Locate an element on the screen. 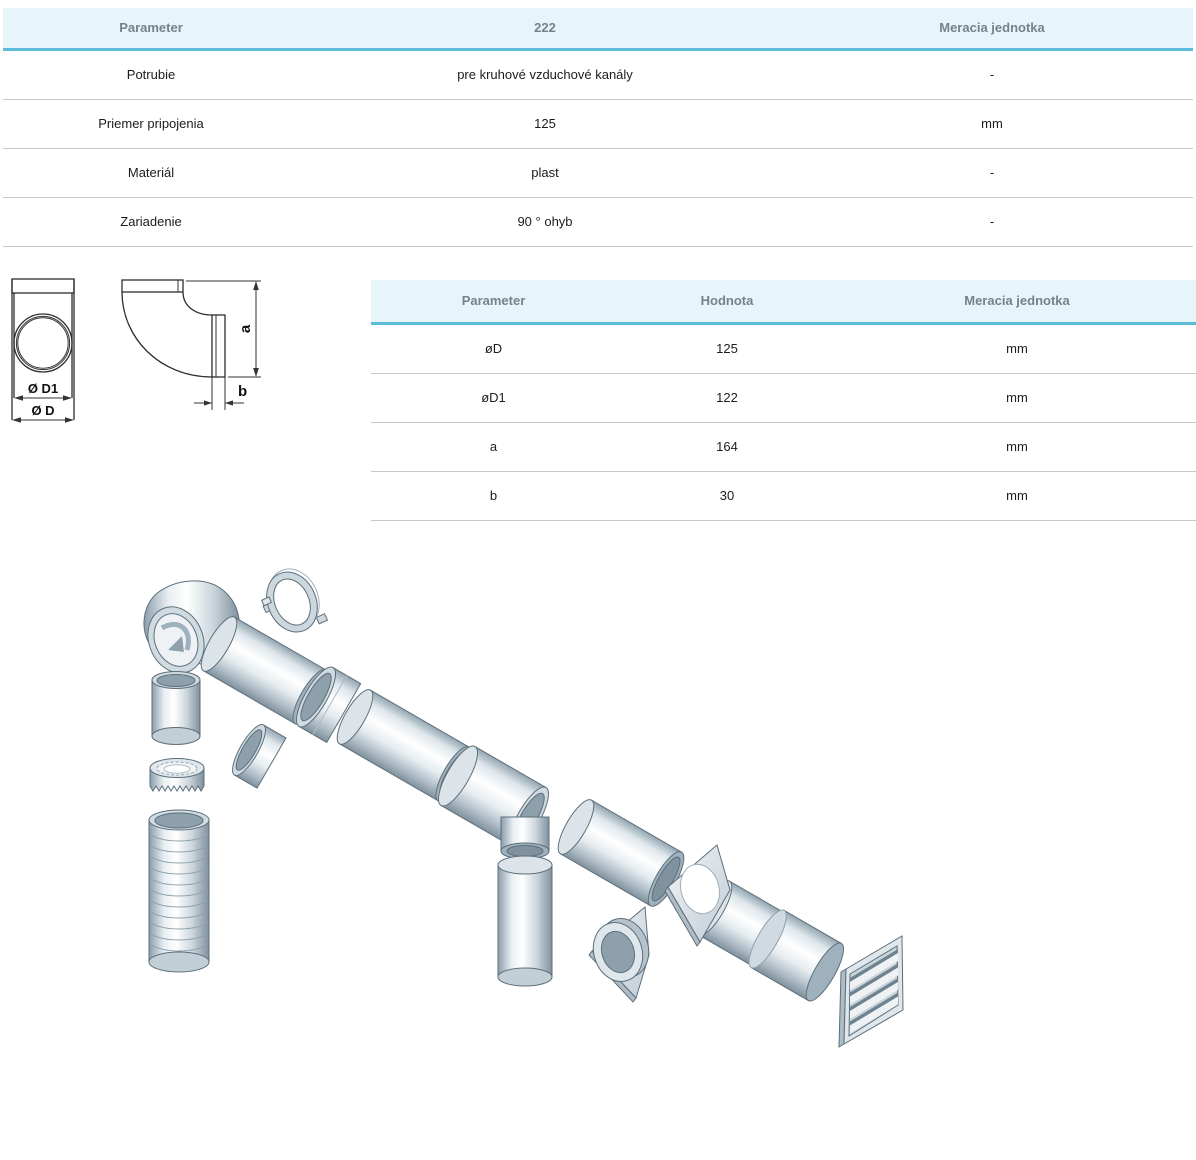 This screenshot has height=1160, width=1196. table-row: Priemer pripojenia 125 mm is located at coordinates (598, 124).